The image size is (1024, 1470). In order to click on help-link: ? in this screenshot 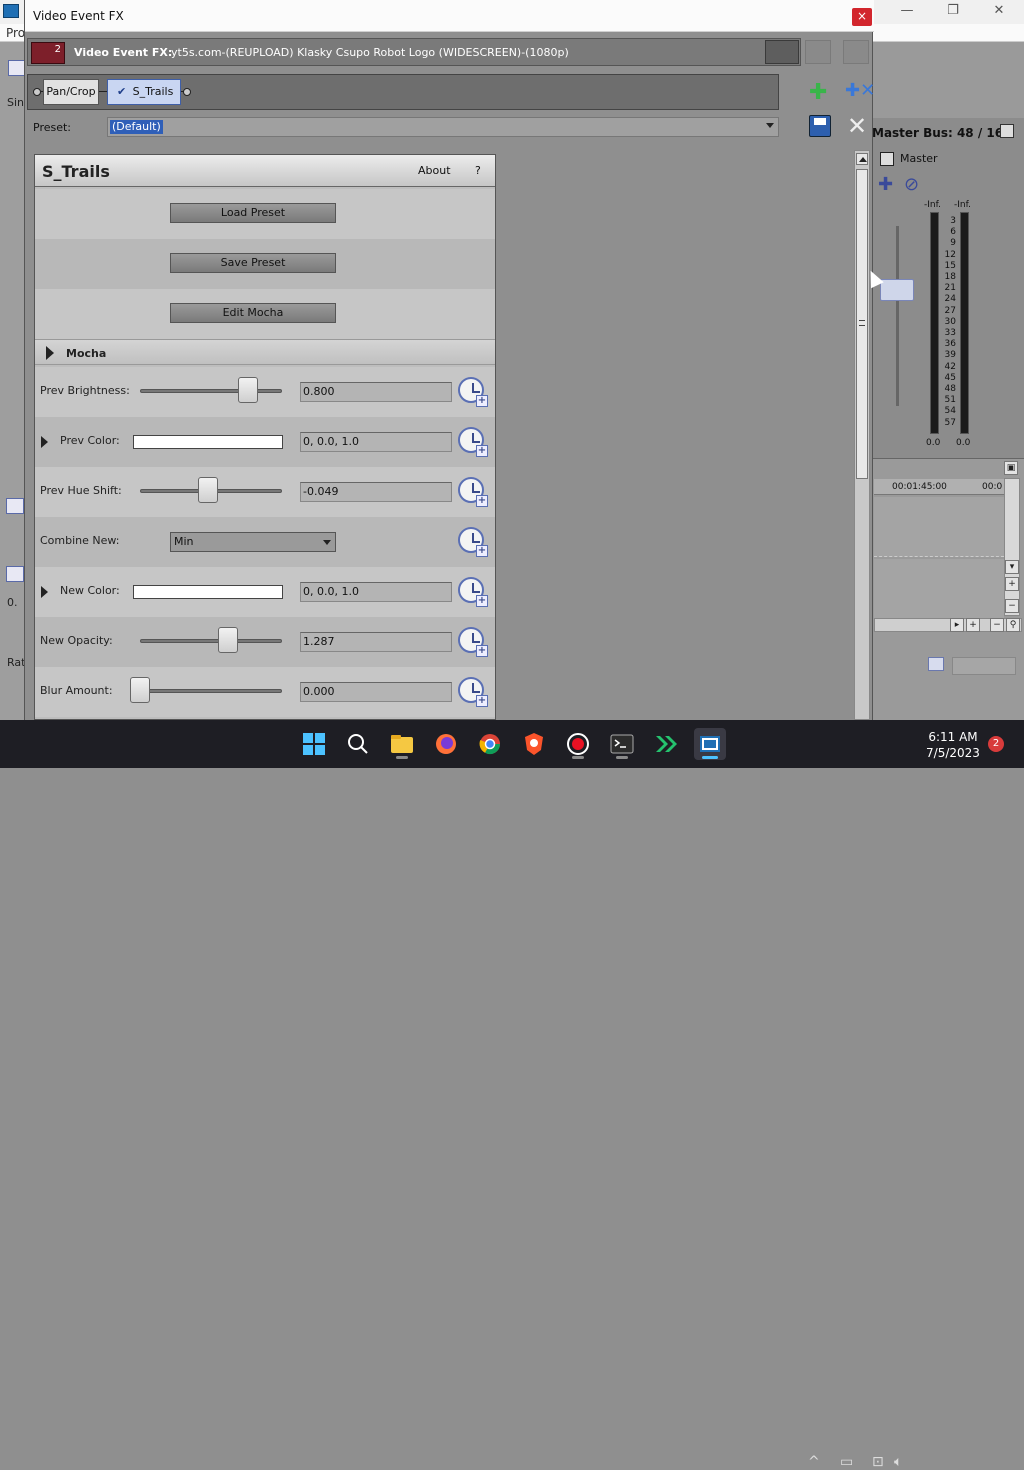, I will do `click(478, 170)`.